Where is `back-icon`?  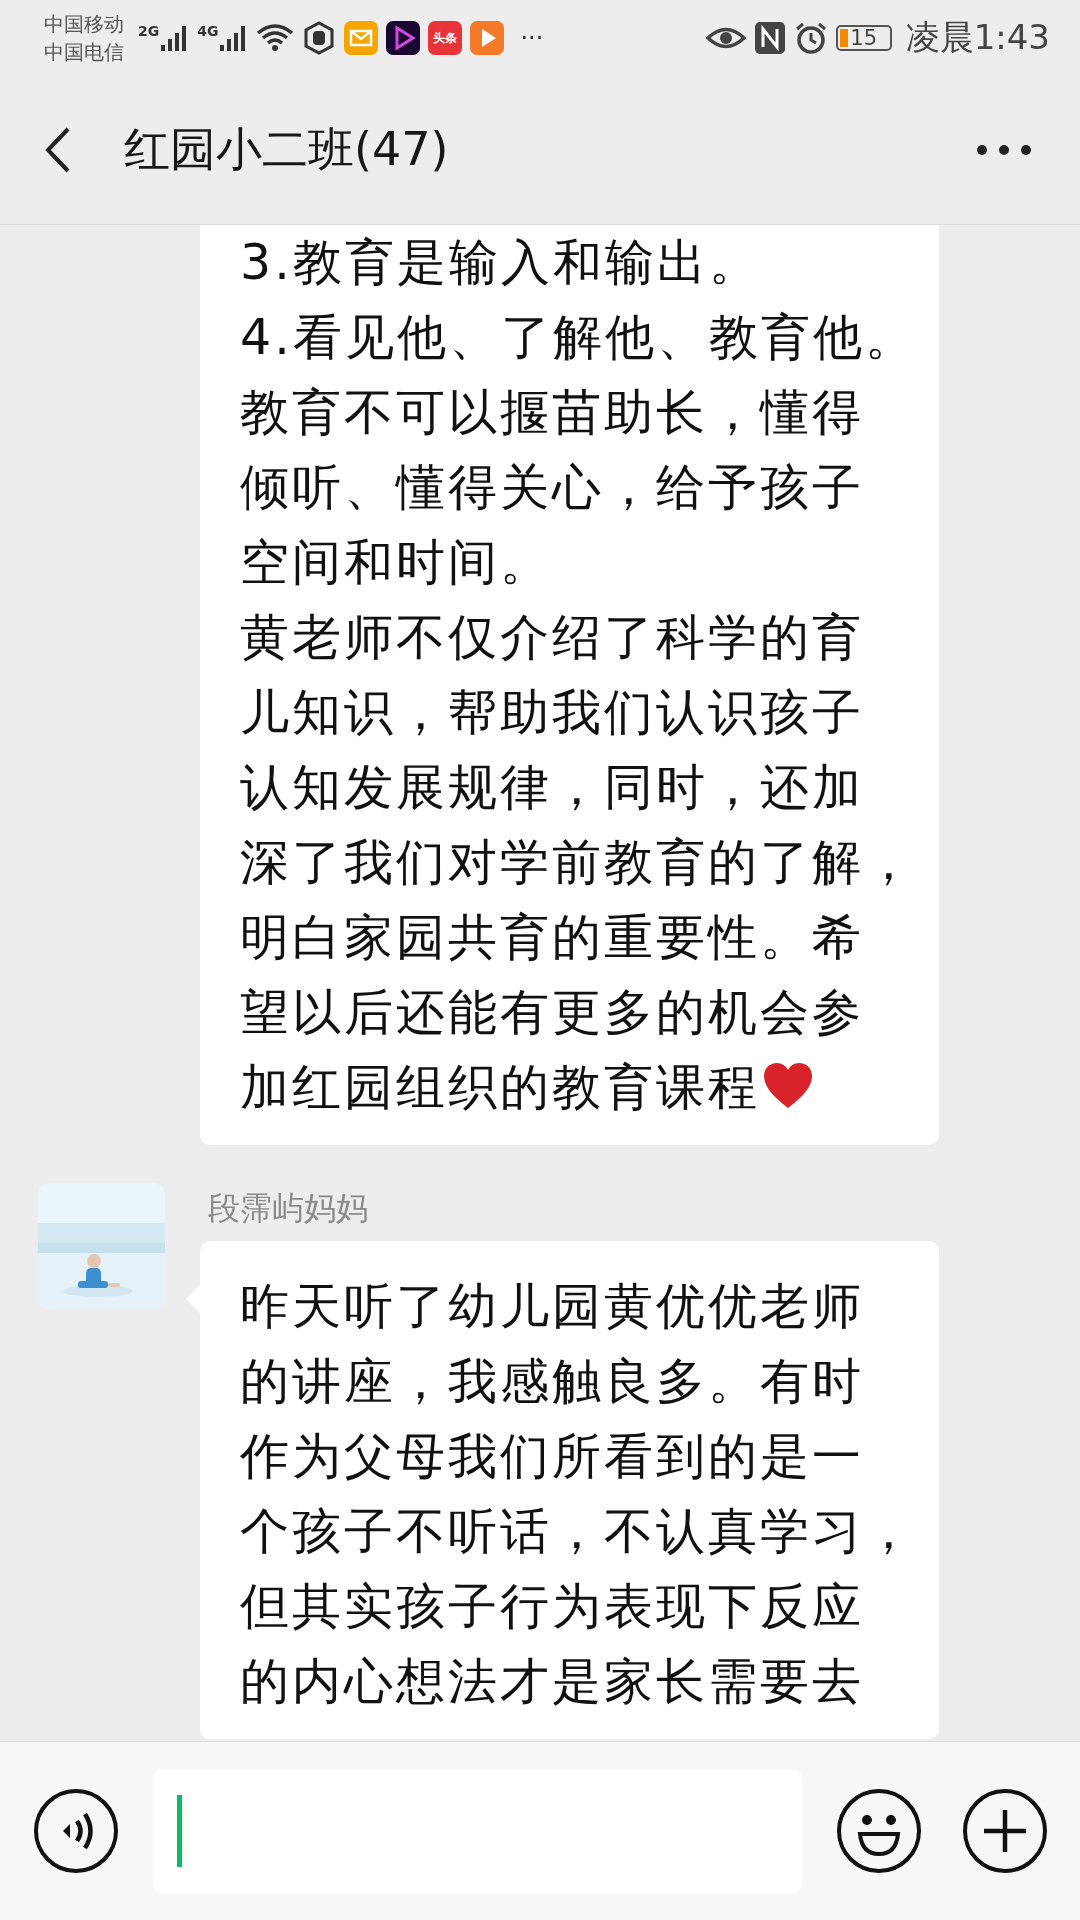
back-icon is located at coordinates (58, 150).